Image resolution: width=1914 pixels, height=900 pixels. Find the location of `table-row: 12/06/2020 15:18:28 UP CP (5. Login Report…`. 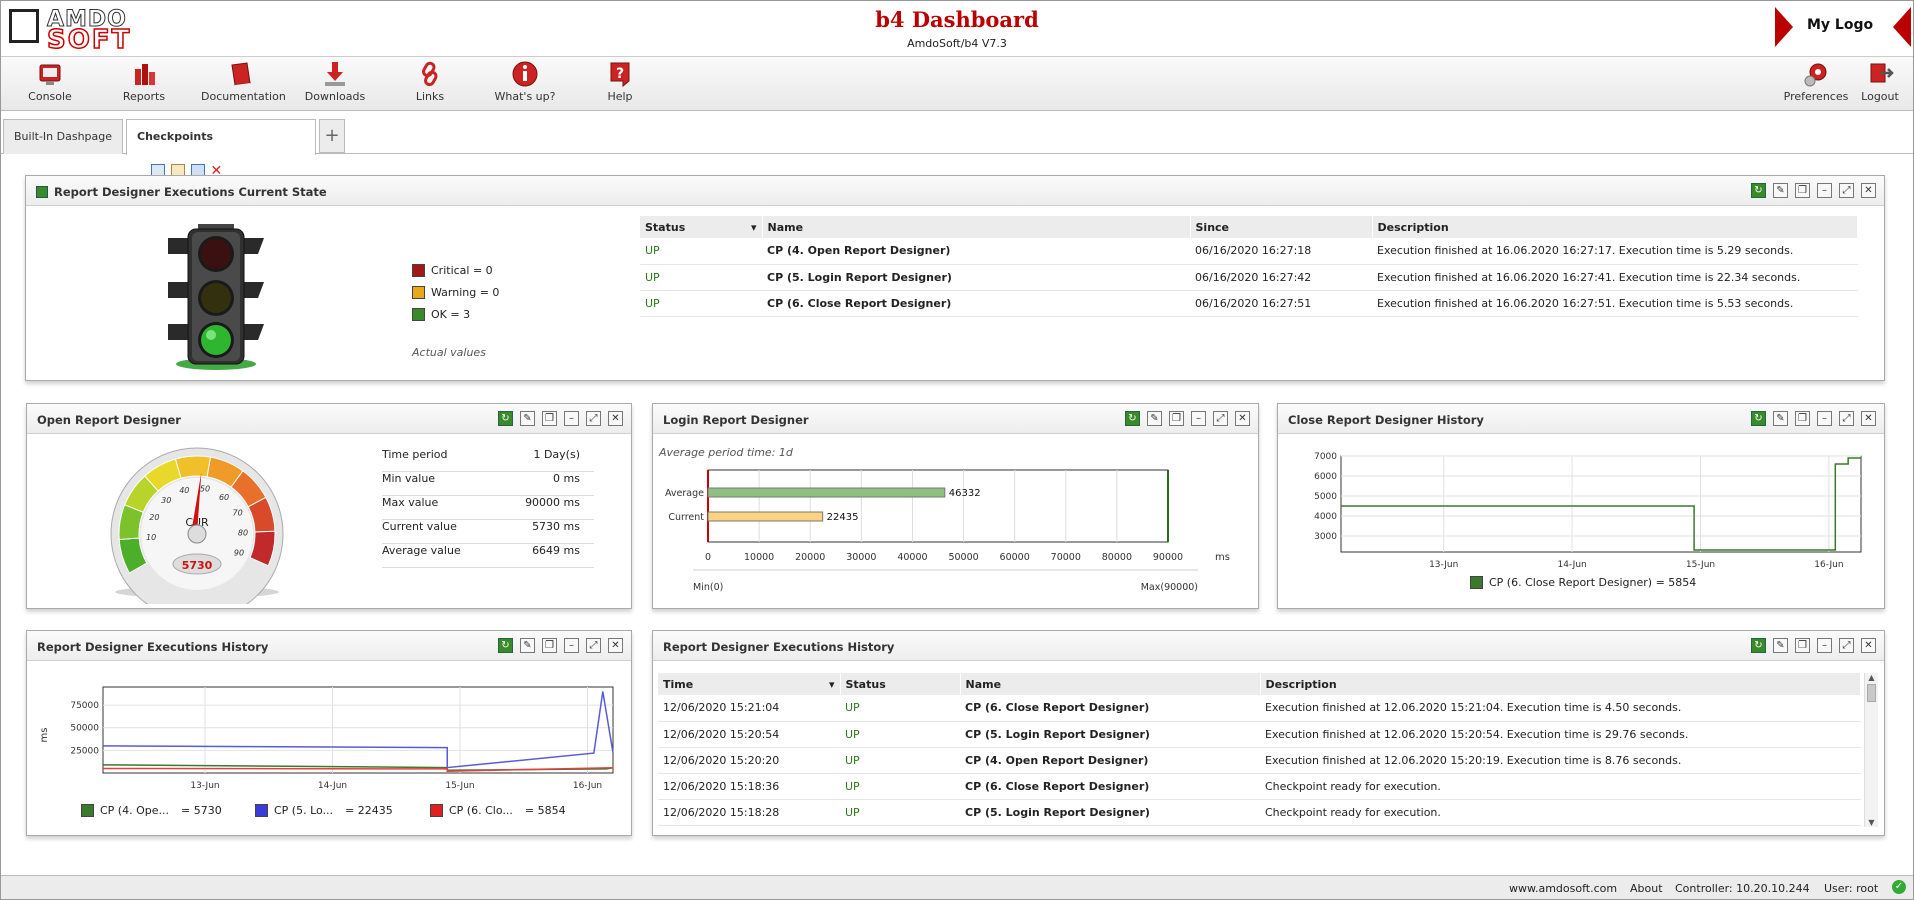

table-row: 12/06/2020 15:18:28 UP CP (5. Login Report… is located at coordinates (1259, 812).